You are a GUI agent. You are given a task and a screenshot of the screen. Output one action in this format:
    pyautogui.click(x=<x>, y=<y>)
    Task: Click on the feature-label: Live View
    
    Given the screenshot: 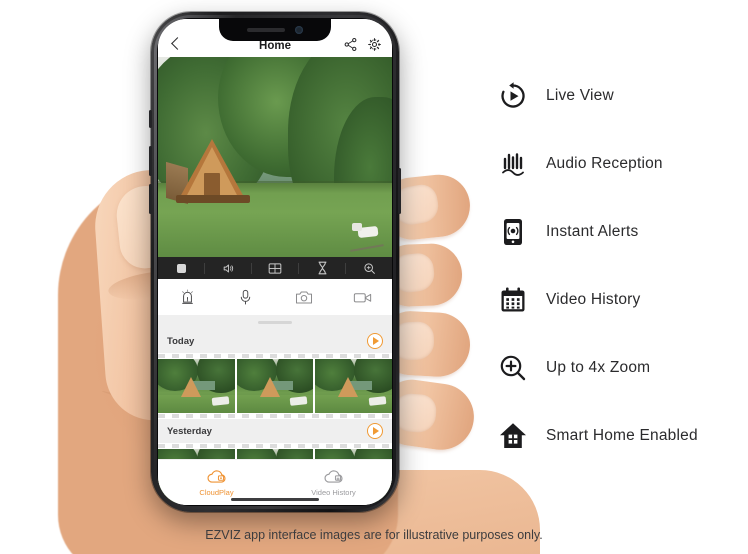 What is the action you would take?
    pyautogui.click(x=580, y=95)
    